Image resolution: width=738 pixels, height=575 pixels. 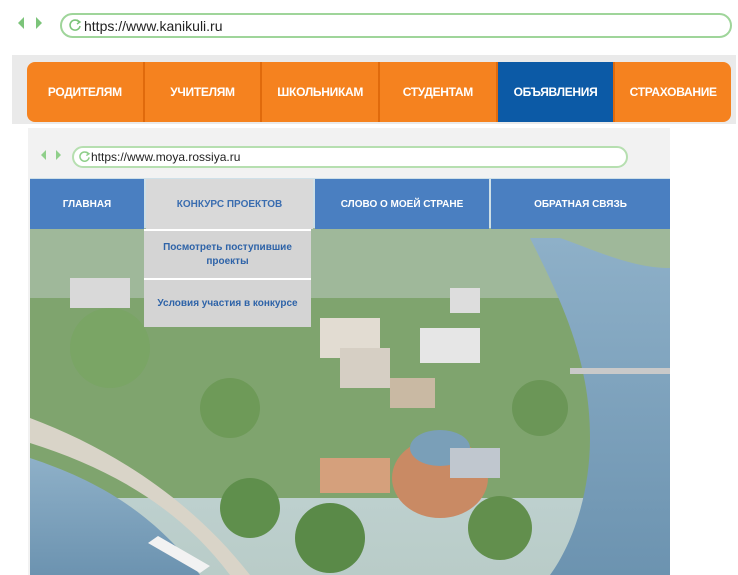 What do you see at coordinates (439, 92) in the screenshot?
I see `menu-item-studentam: СТУДЕНТАМ` at bounding box center [439, 92].